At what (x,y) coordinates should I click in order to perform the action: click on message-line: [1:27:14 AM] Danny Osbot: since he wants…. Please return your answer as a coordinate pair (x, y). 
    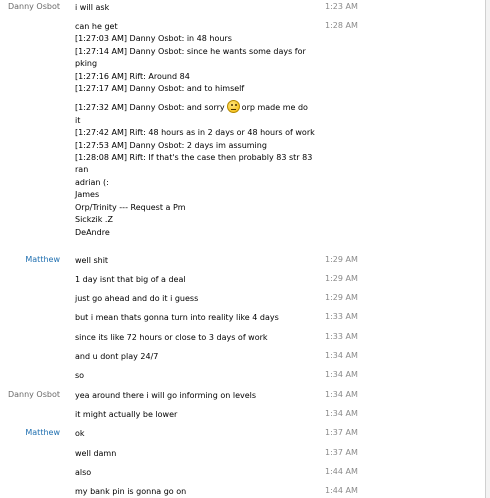
    Looking at the image, I should click on (190, 51).